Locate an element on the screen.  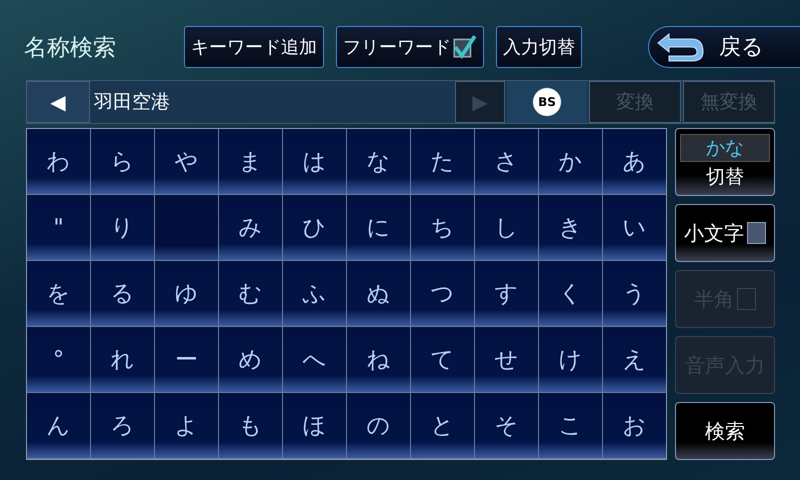
kana-key: も is located at coordinates (250, 425).